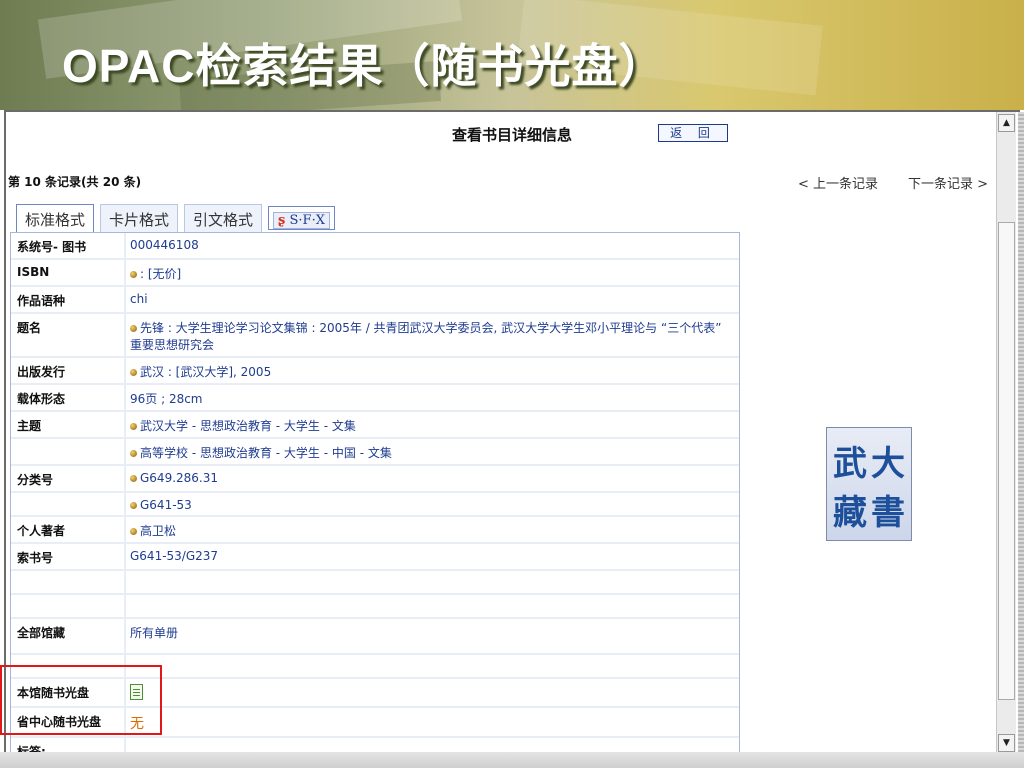  I want to click on field-label: 分类号, so click(68, 479).